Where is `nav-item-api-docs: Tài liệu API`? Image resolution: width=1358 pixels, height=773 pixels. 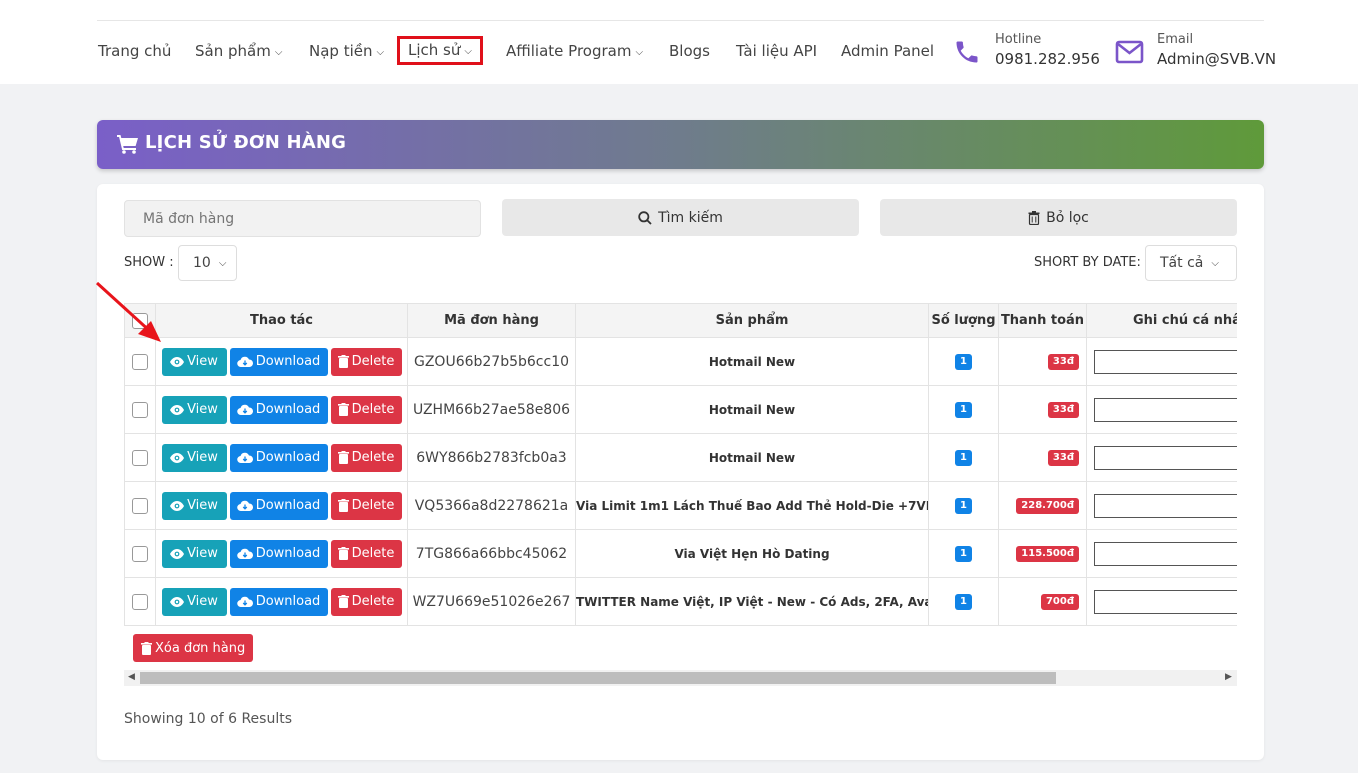
nav-item-api-docs: Tài liệu API is located at coordinates (776, 51).